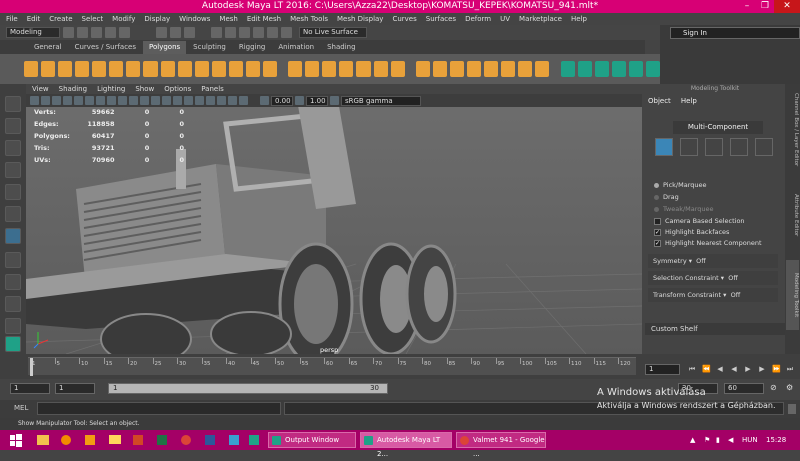 The image size is (800, 461). What do you see at coordinates (116, 69) in the screenshot?
I see `shelf-plane-icon` at bounding box center [116, 69].